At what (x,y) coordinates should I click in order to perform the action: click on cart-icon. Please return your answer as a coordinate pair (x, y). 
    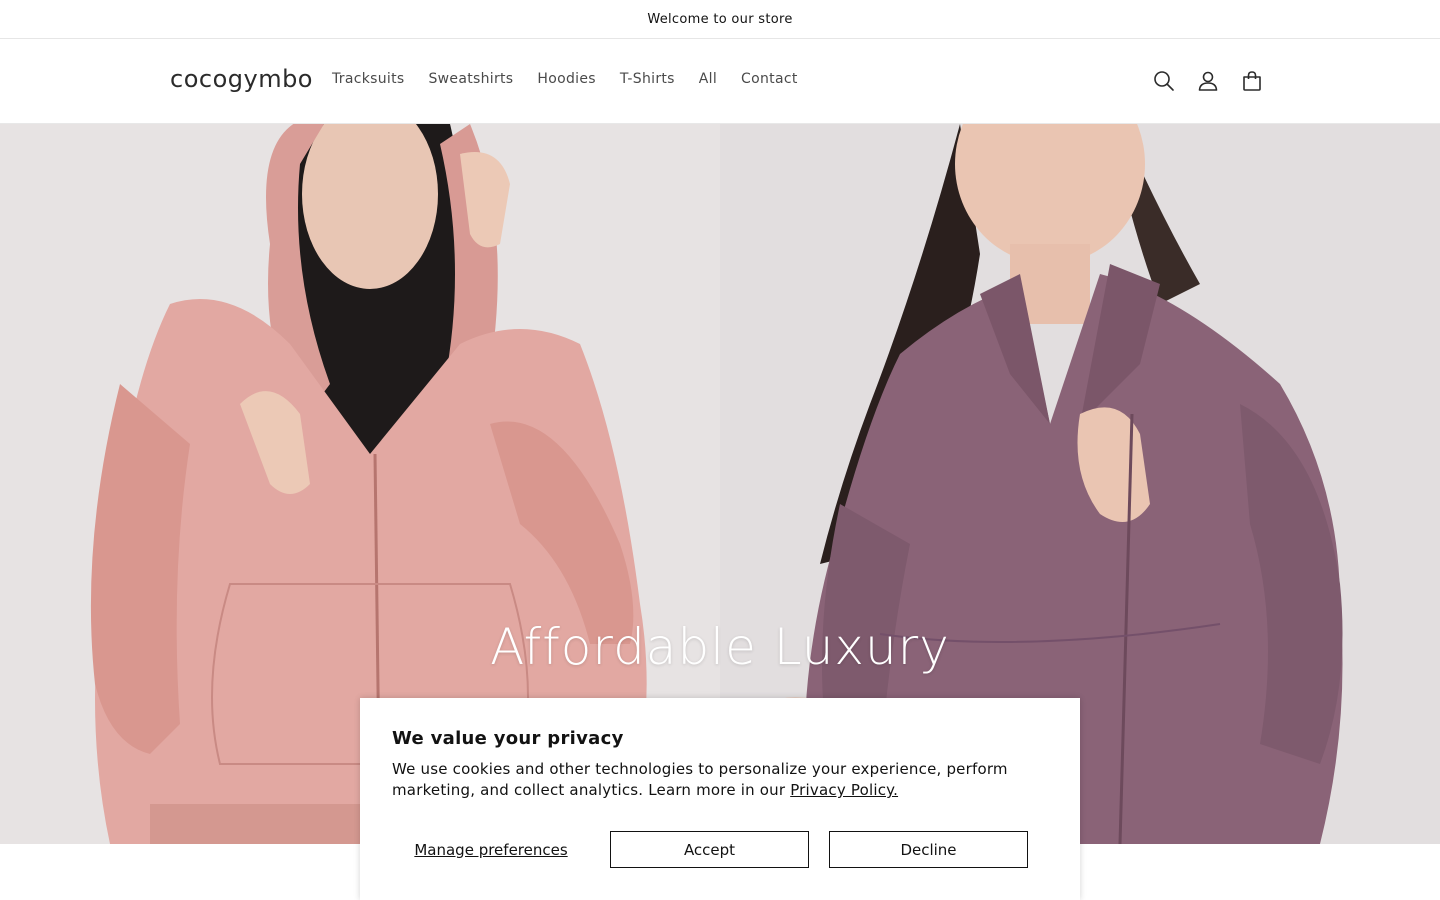
    Looking at the image, I should click on (1252, 81).